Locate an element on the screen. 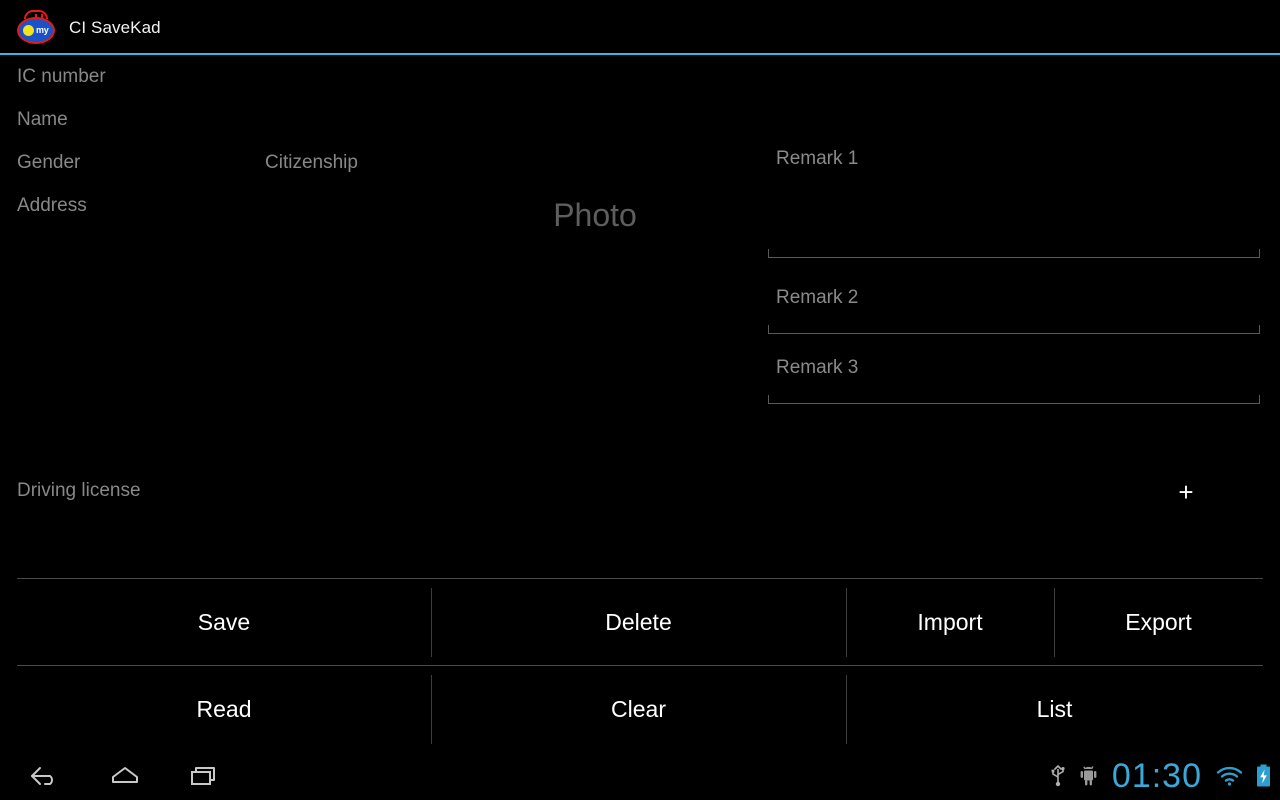  accent-divider is located at coordinates (640, 54).